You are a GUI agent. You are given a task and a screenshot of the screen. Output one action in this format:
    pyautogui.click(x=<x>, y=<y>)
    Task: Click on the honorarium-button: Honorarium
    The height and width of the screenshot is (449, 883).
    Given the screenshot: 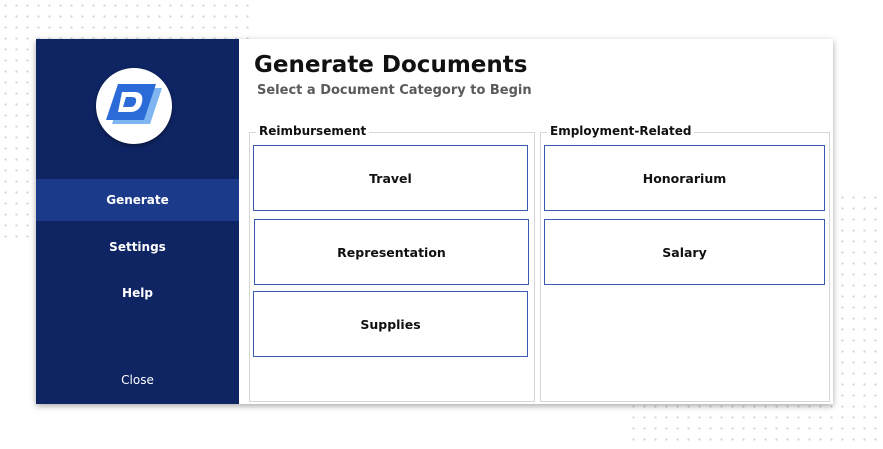 What is the action you would take?
    pyautogui.click(x=684, y=178)
    